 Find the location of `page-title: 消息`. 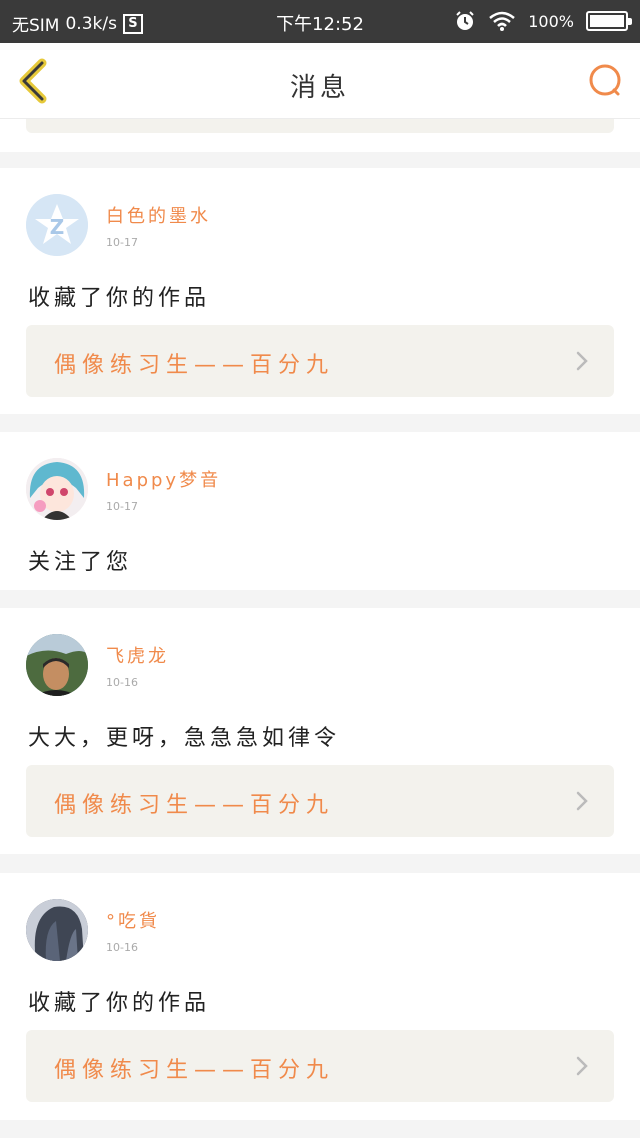

page-title: 消息 is located at coordinates (319, 88).